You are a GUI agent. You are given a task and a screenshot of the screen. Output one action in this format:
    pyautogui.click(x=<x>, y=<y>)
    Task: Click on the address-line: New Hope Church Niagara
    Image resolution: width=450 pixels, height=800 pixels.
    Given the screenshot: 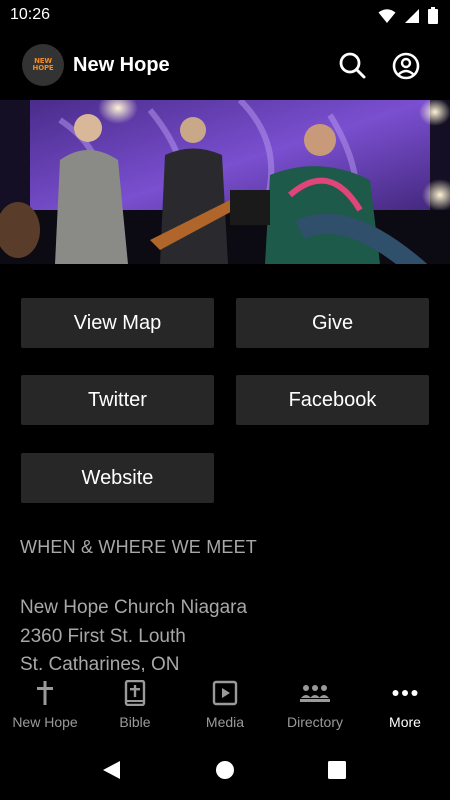 What is the action you would take?
    pyautogui.click(x=134, y=607)
    